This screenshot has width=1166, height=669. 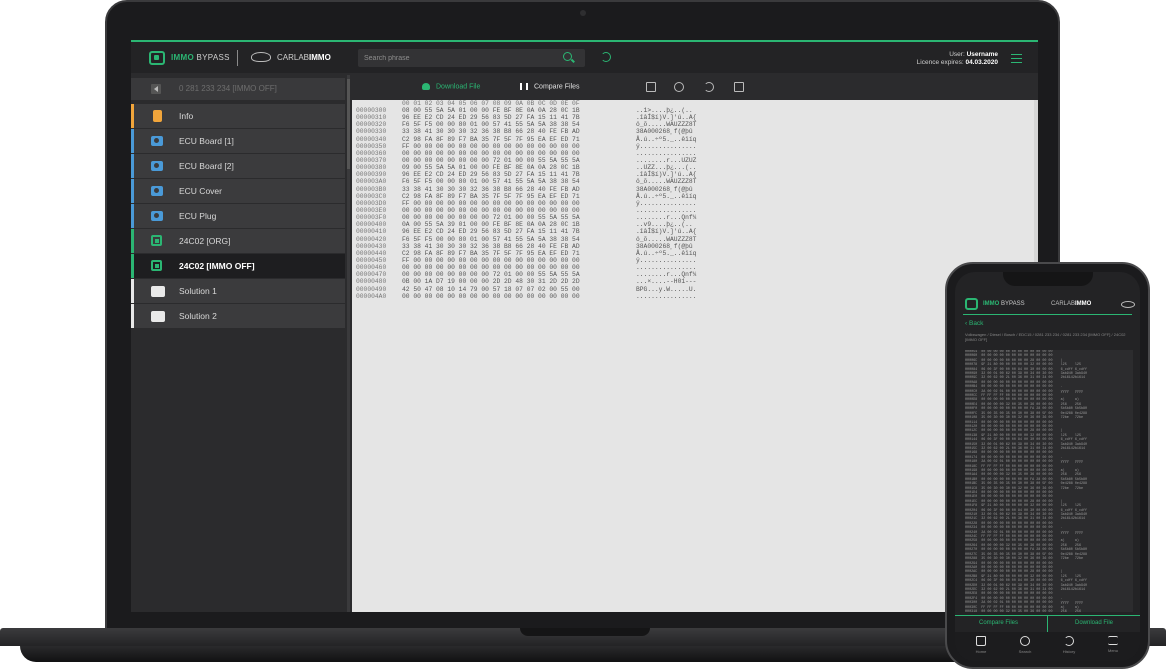 What do you see at coordinates (1004, 304) in the screenshot?
I see `phone-logo-text: IMMO BYPASS` at bounding box center [1004, 304].